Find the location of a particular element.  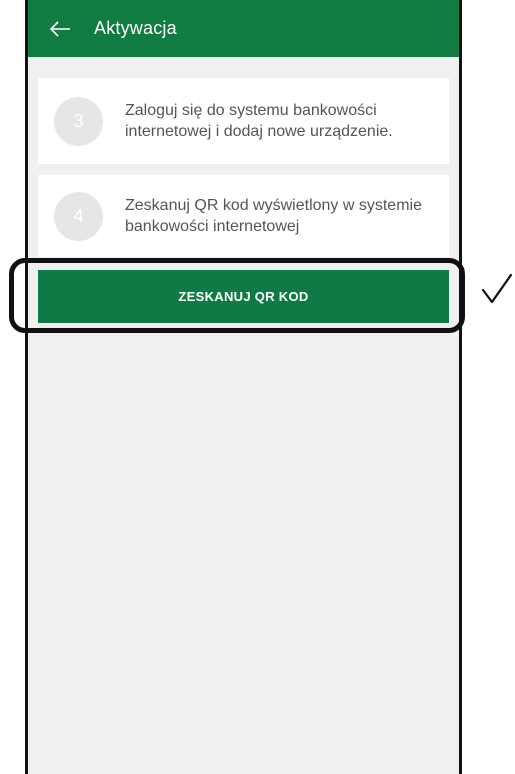

app-bar: Aktywacja is located at coordinates (243, 28).